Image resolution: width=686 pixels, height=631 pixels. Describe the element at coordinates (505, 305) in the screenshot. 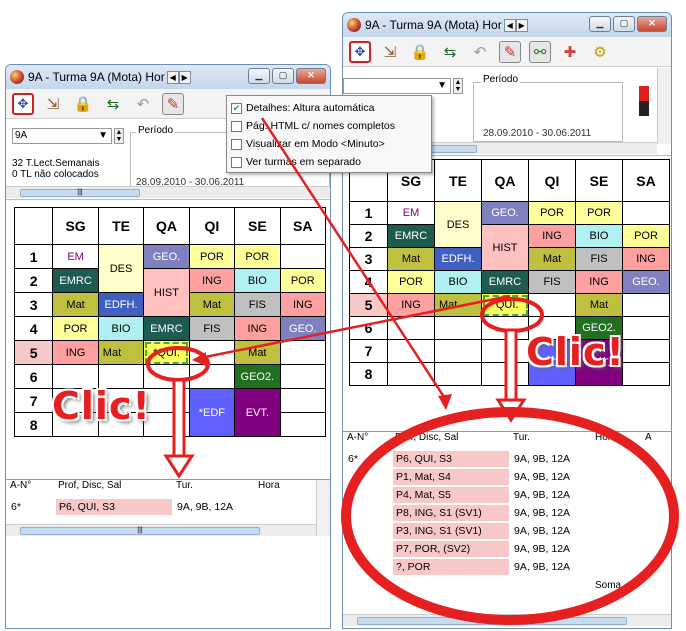

I see `selected-lesson-cell: *QUI.` at that location.